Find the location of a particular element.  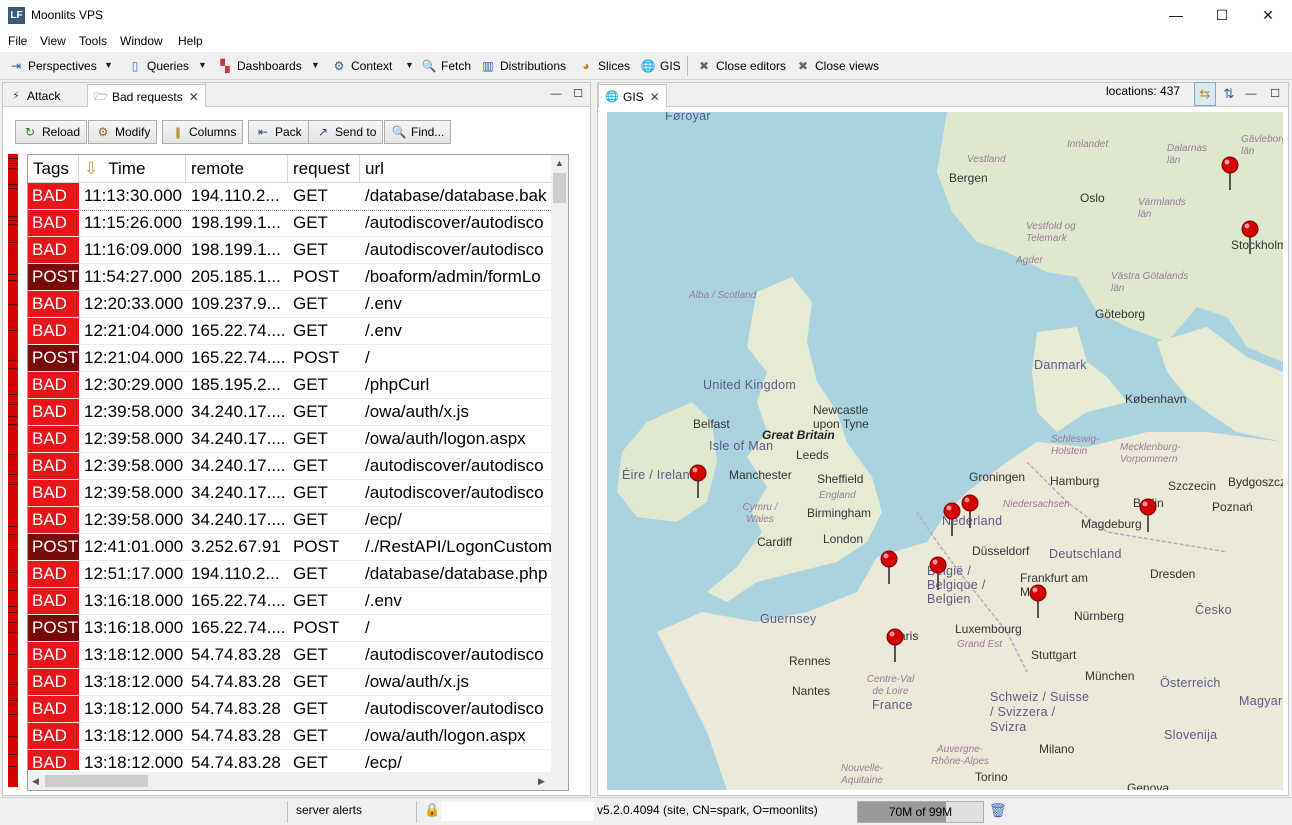

column-header-url: url is located at coordinates (456, 169).